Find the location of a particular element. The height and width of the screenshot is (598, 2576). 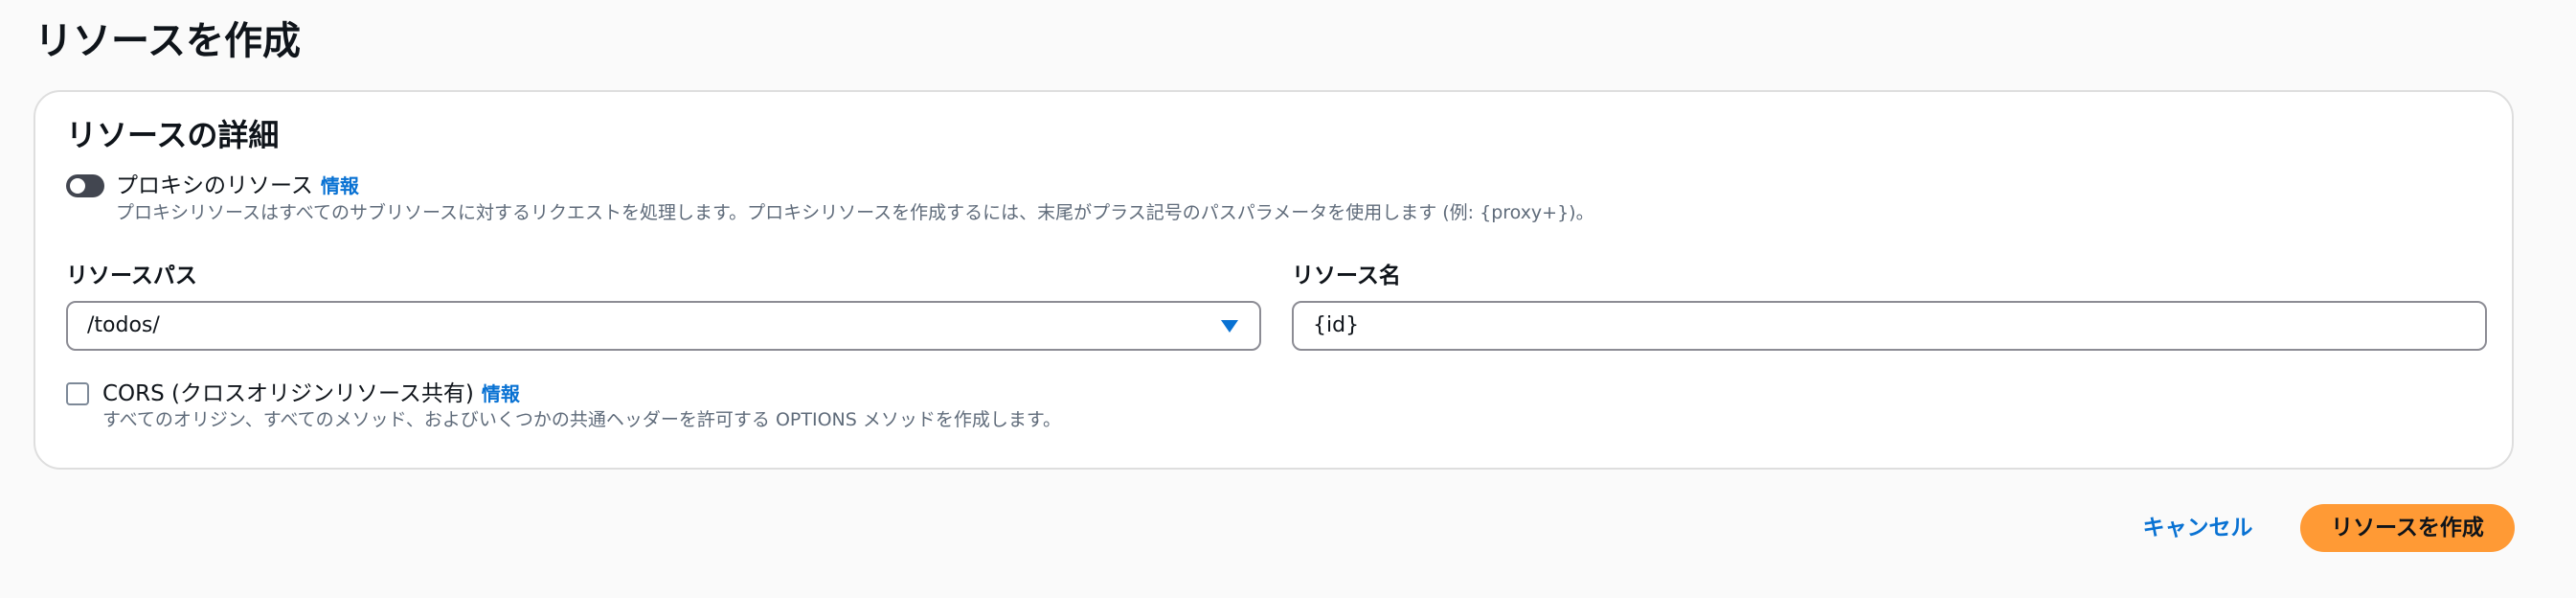

toggle-knob is located at coordinates (77, 186).